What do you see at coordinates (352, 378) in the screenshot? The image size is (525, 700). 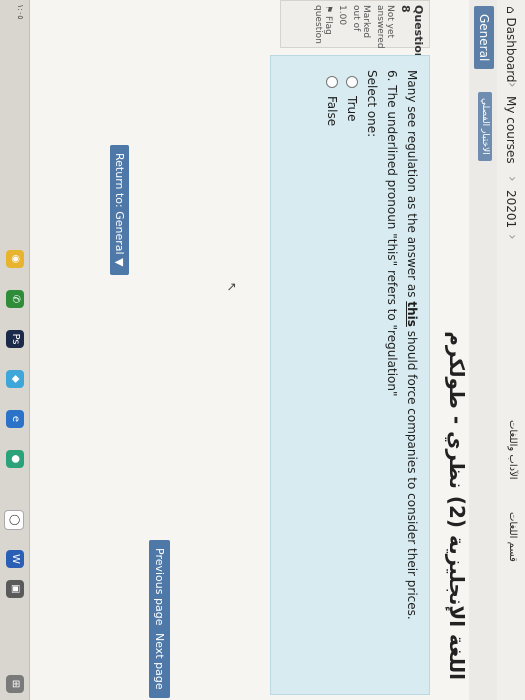 I see `option-true: True` at bounding box center [352, 378].